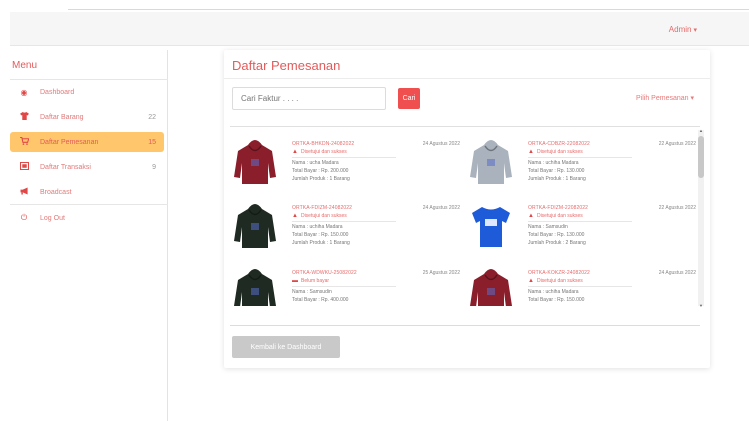 The width and height of the screenshot is (749, 421). Describe the element at coordinates (557, 243) in the screenshot. I see `order-quantity: Jumlah Produk : 2 Barang` at that location.